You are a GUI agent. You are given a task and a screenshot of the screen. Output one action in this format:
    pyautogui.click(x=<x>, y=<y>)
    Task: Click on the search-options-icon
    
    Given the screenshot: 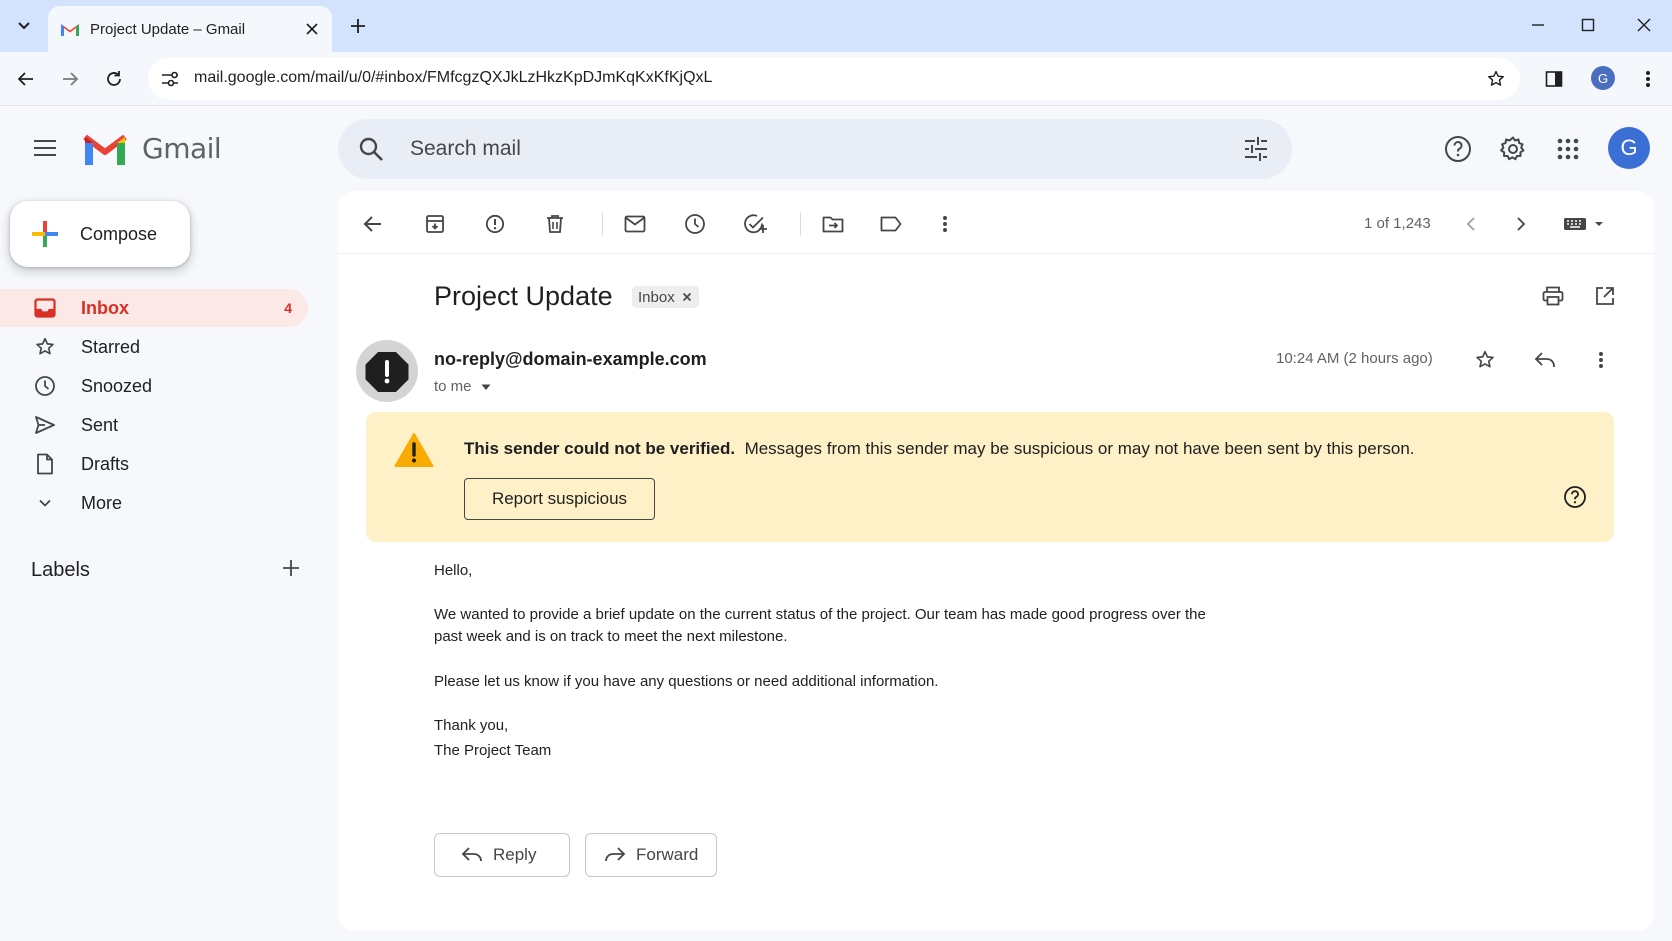 What is the action you would take?
    pyautogui.click(x=1256, y=149)
    